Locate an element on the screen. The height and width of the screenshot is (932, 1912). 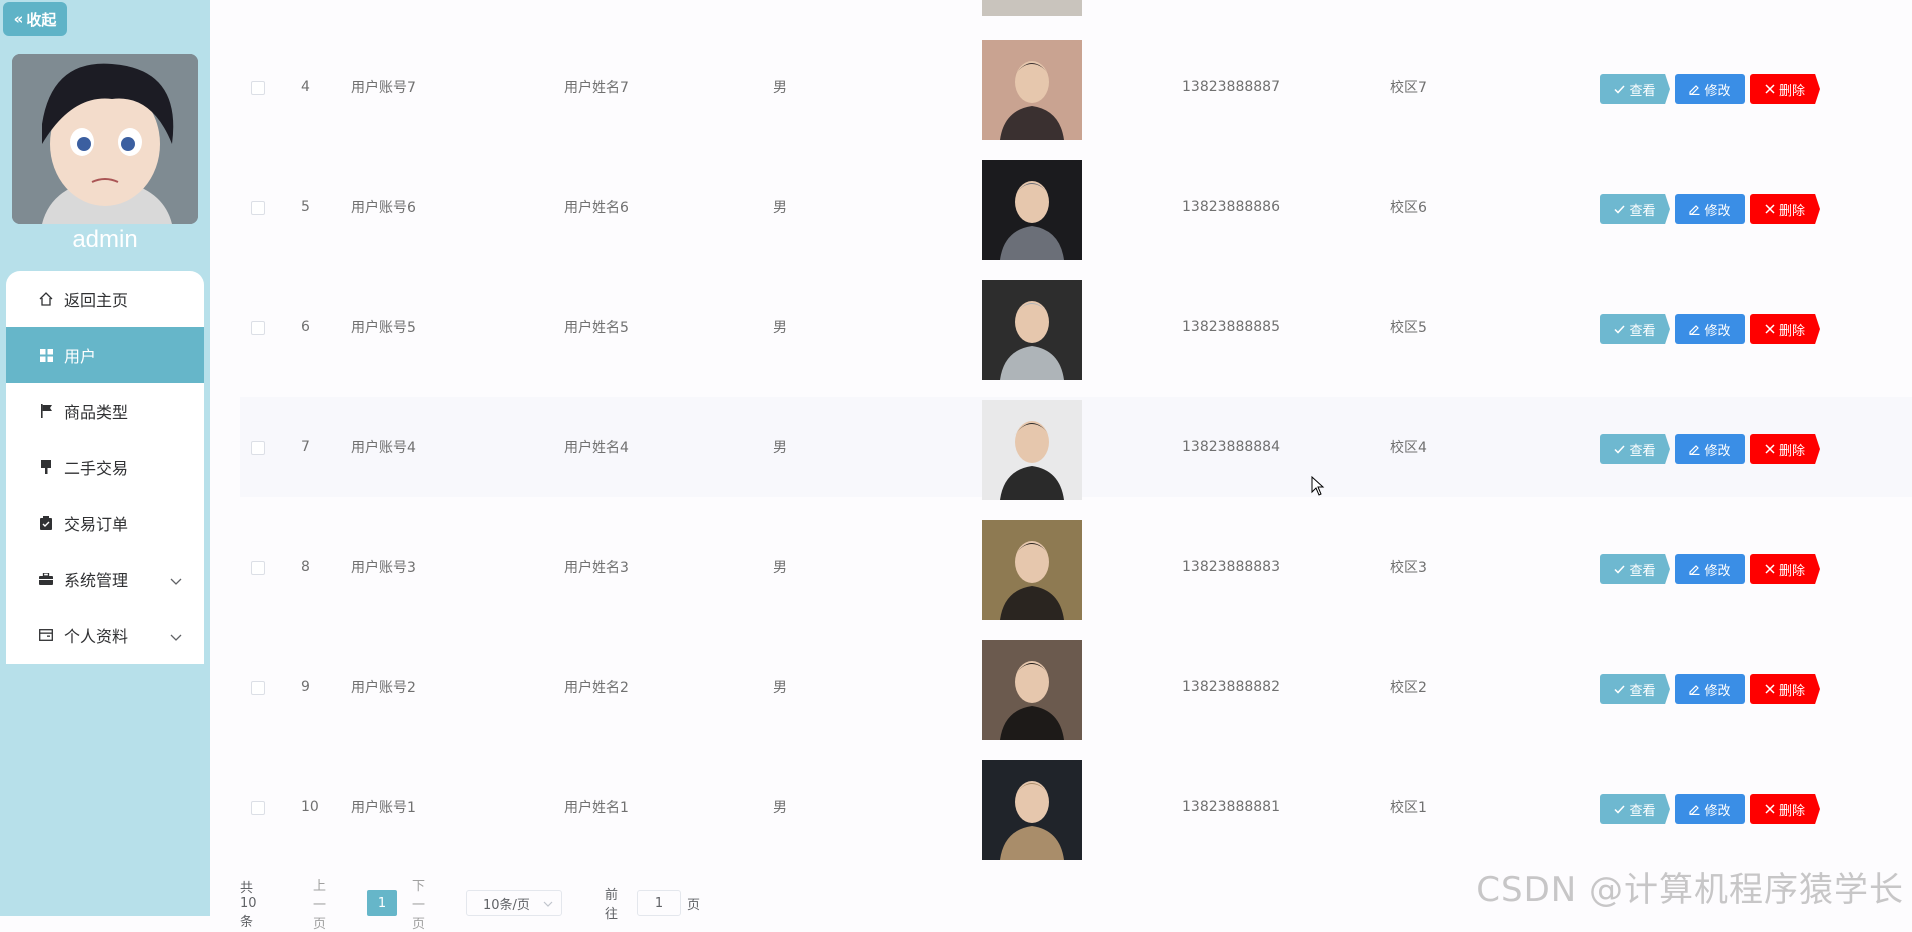
table-row: 8 用户账号3 用户姓名3 男 13823888883 校区3 查看 修改 删除 is located at coordinates (1076, 568).